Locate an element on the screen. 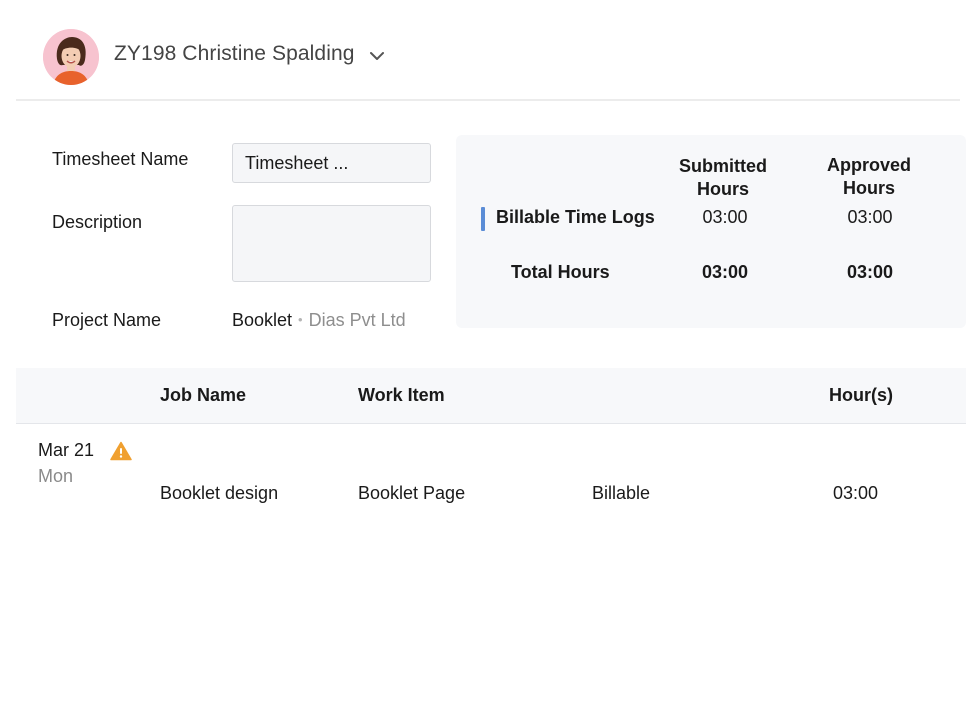  billable-approved-hours: 03:00 is located at coordinates (870, 217).